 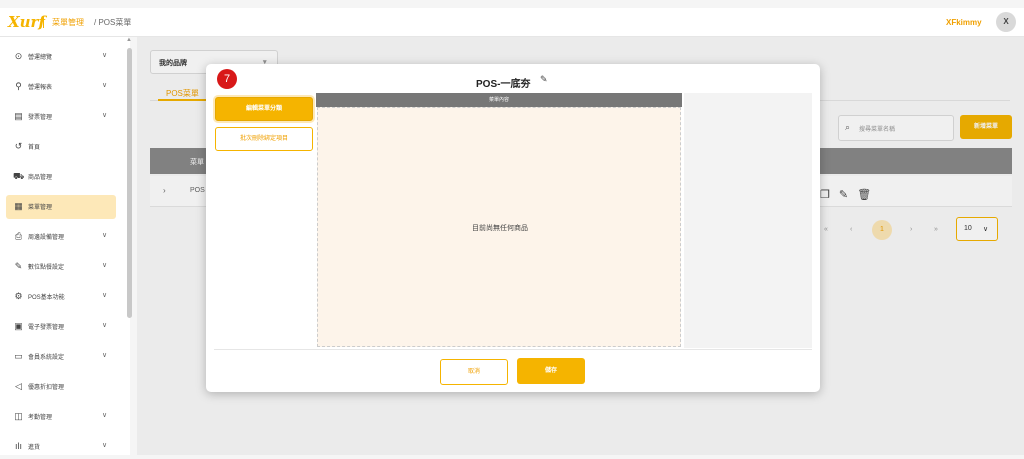 What do you see at coordinates (18, 296) in the screenshot?
I see `gear-icon: ⚙` at bounding box center [18, 296].